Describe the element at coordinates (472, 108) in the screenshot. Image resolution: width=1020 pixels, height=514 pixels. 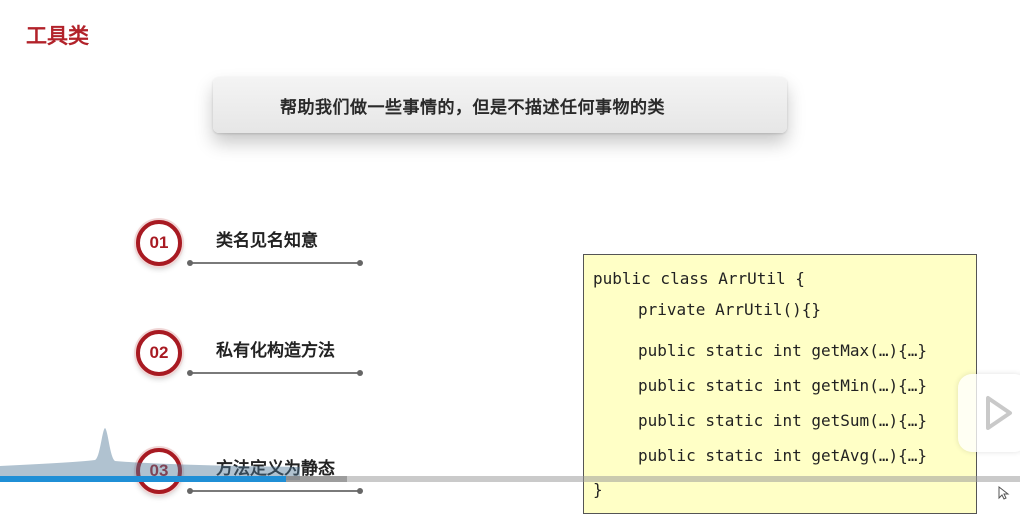
I see `banner-text: 帮助我们做一些事情的，但是不描述任何事物的类` at that location.